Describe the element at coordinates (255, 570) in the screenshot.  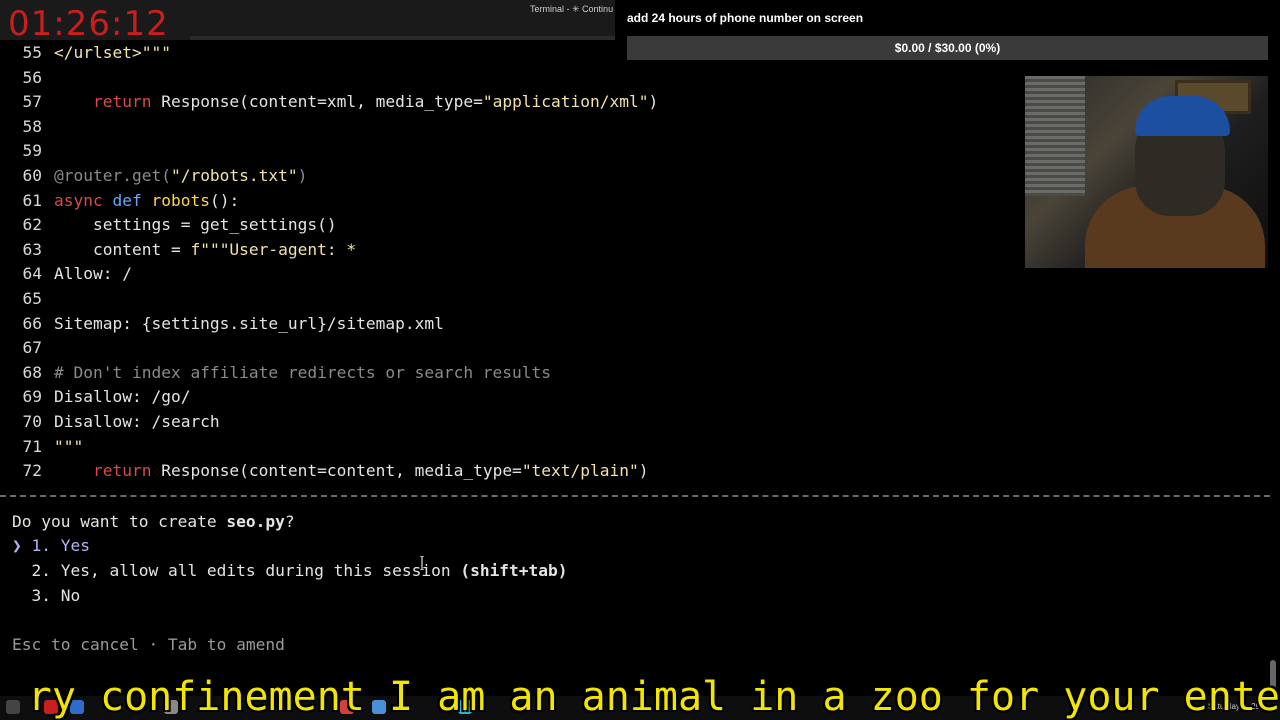
I see `option-label: Yes, allow all edits during this session` at that location.